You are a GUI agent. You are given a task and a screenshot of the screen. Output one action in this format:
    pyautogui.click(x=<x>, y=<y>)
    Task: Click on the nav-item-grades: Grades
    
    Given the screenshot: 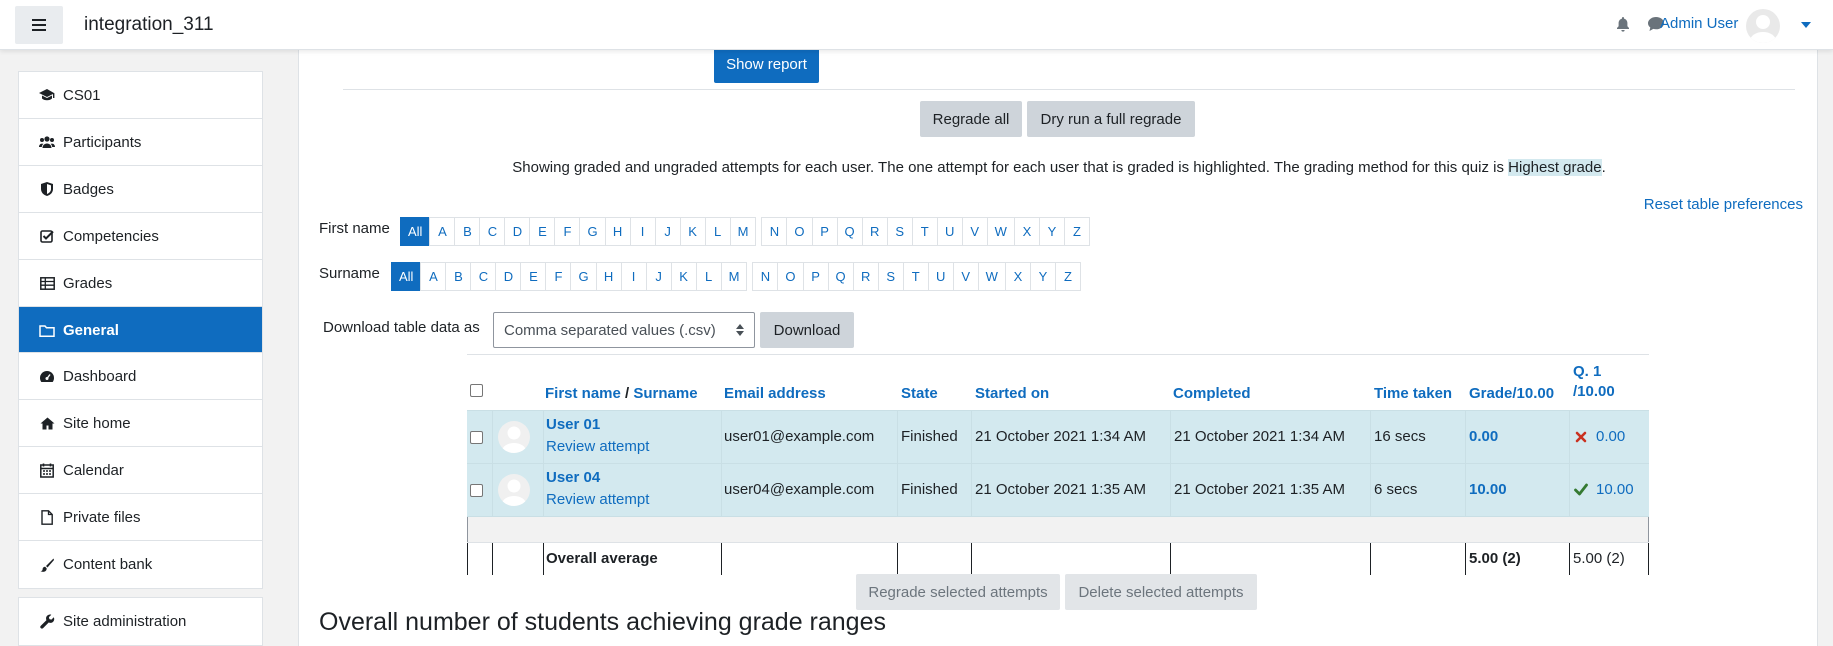 What is the action you would take?
    pyautogui.click(x=140, y=283)
    